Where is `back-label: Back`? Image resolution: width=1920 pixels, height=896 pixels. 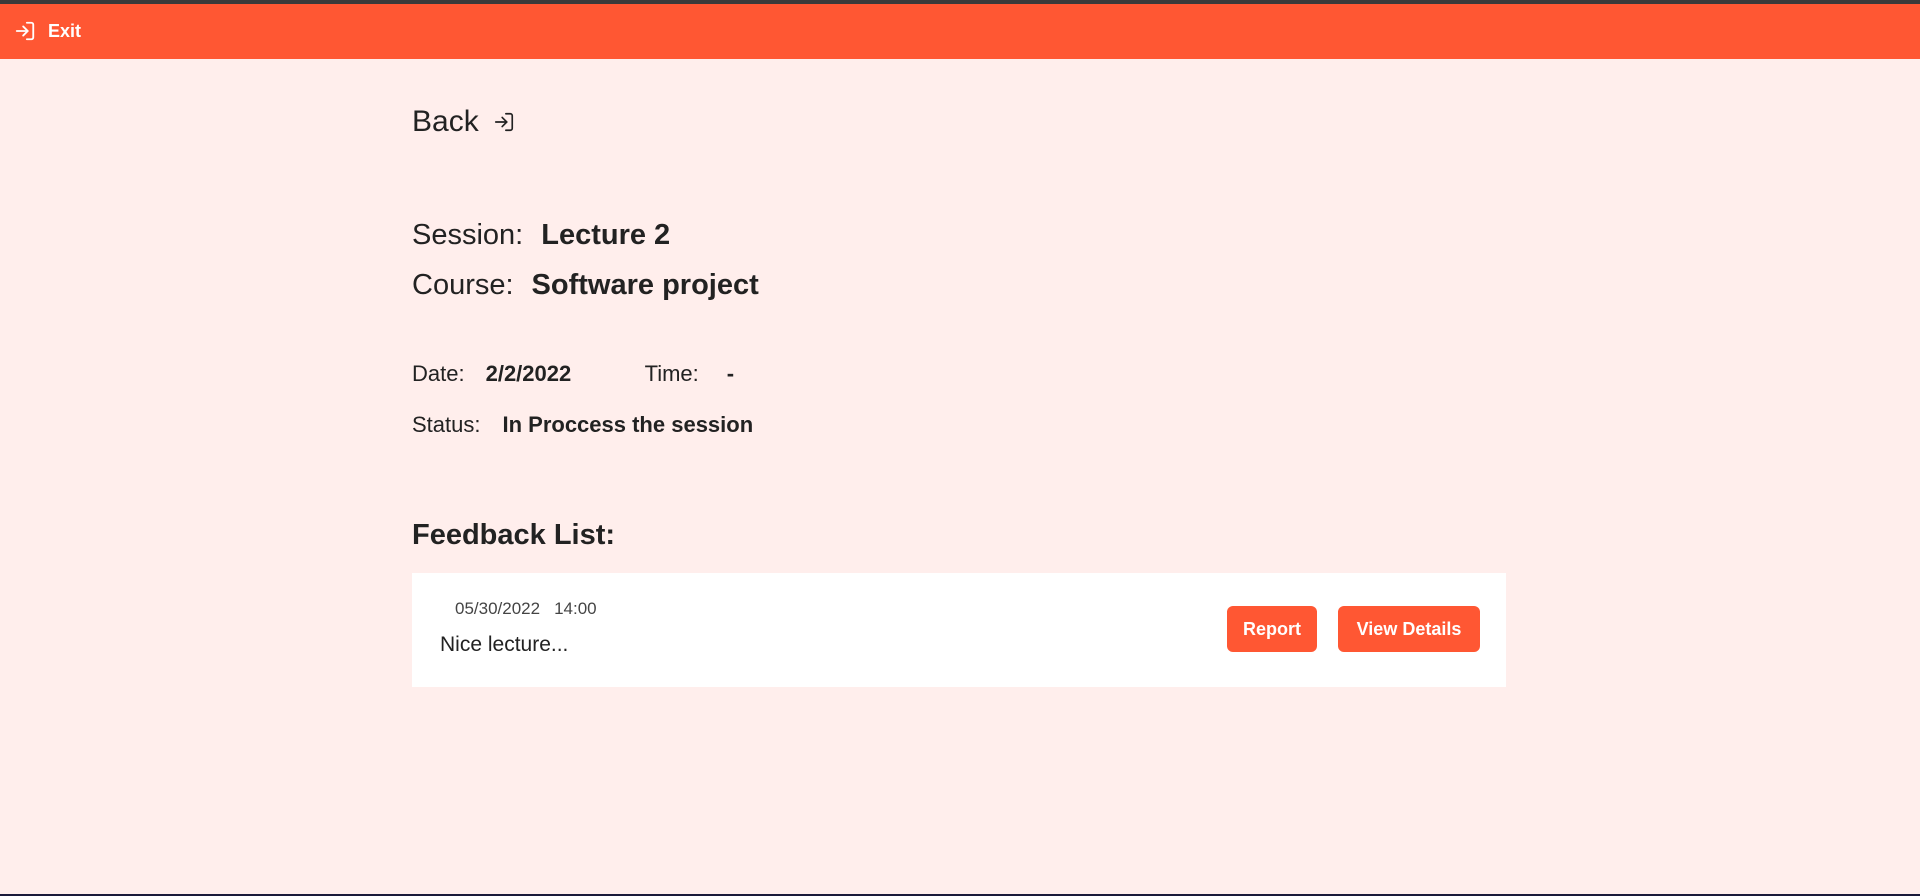
back-label: Back is located at coordinates (445, 121).